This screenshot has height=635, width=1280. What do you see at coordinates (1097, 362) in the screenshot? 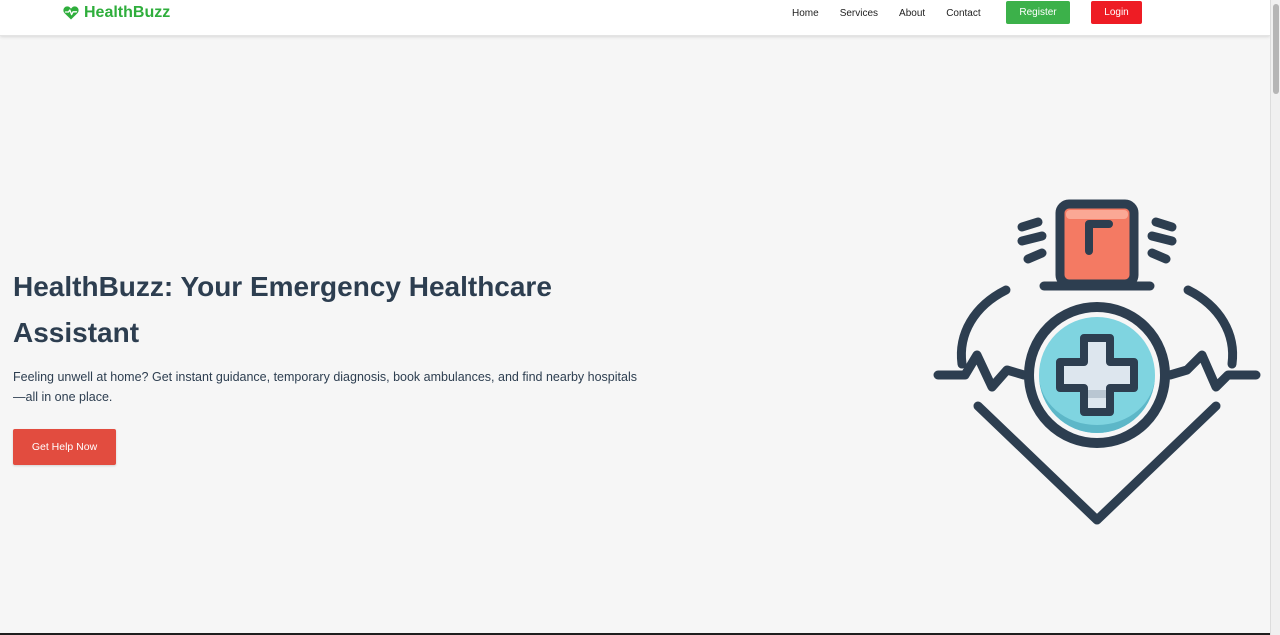
I see `emergency-medical-icon` at bounding box center [1097, 362].